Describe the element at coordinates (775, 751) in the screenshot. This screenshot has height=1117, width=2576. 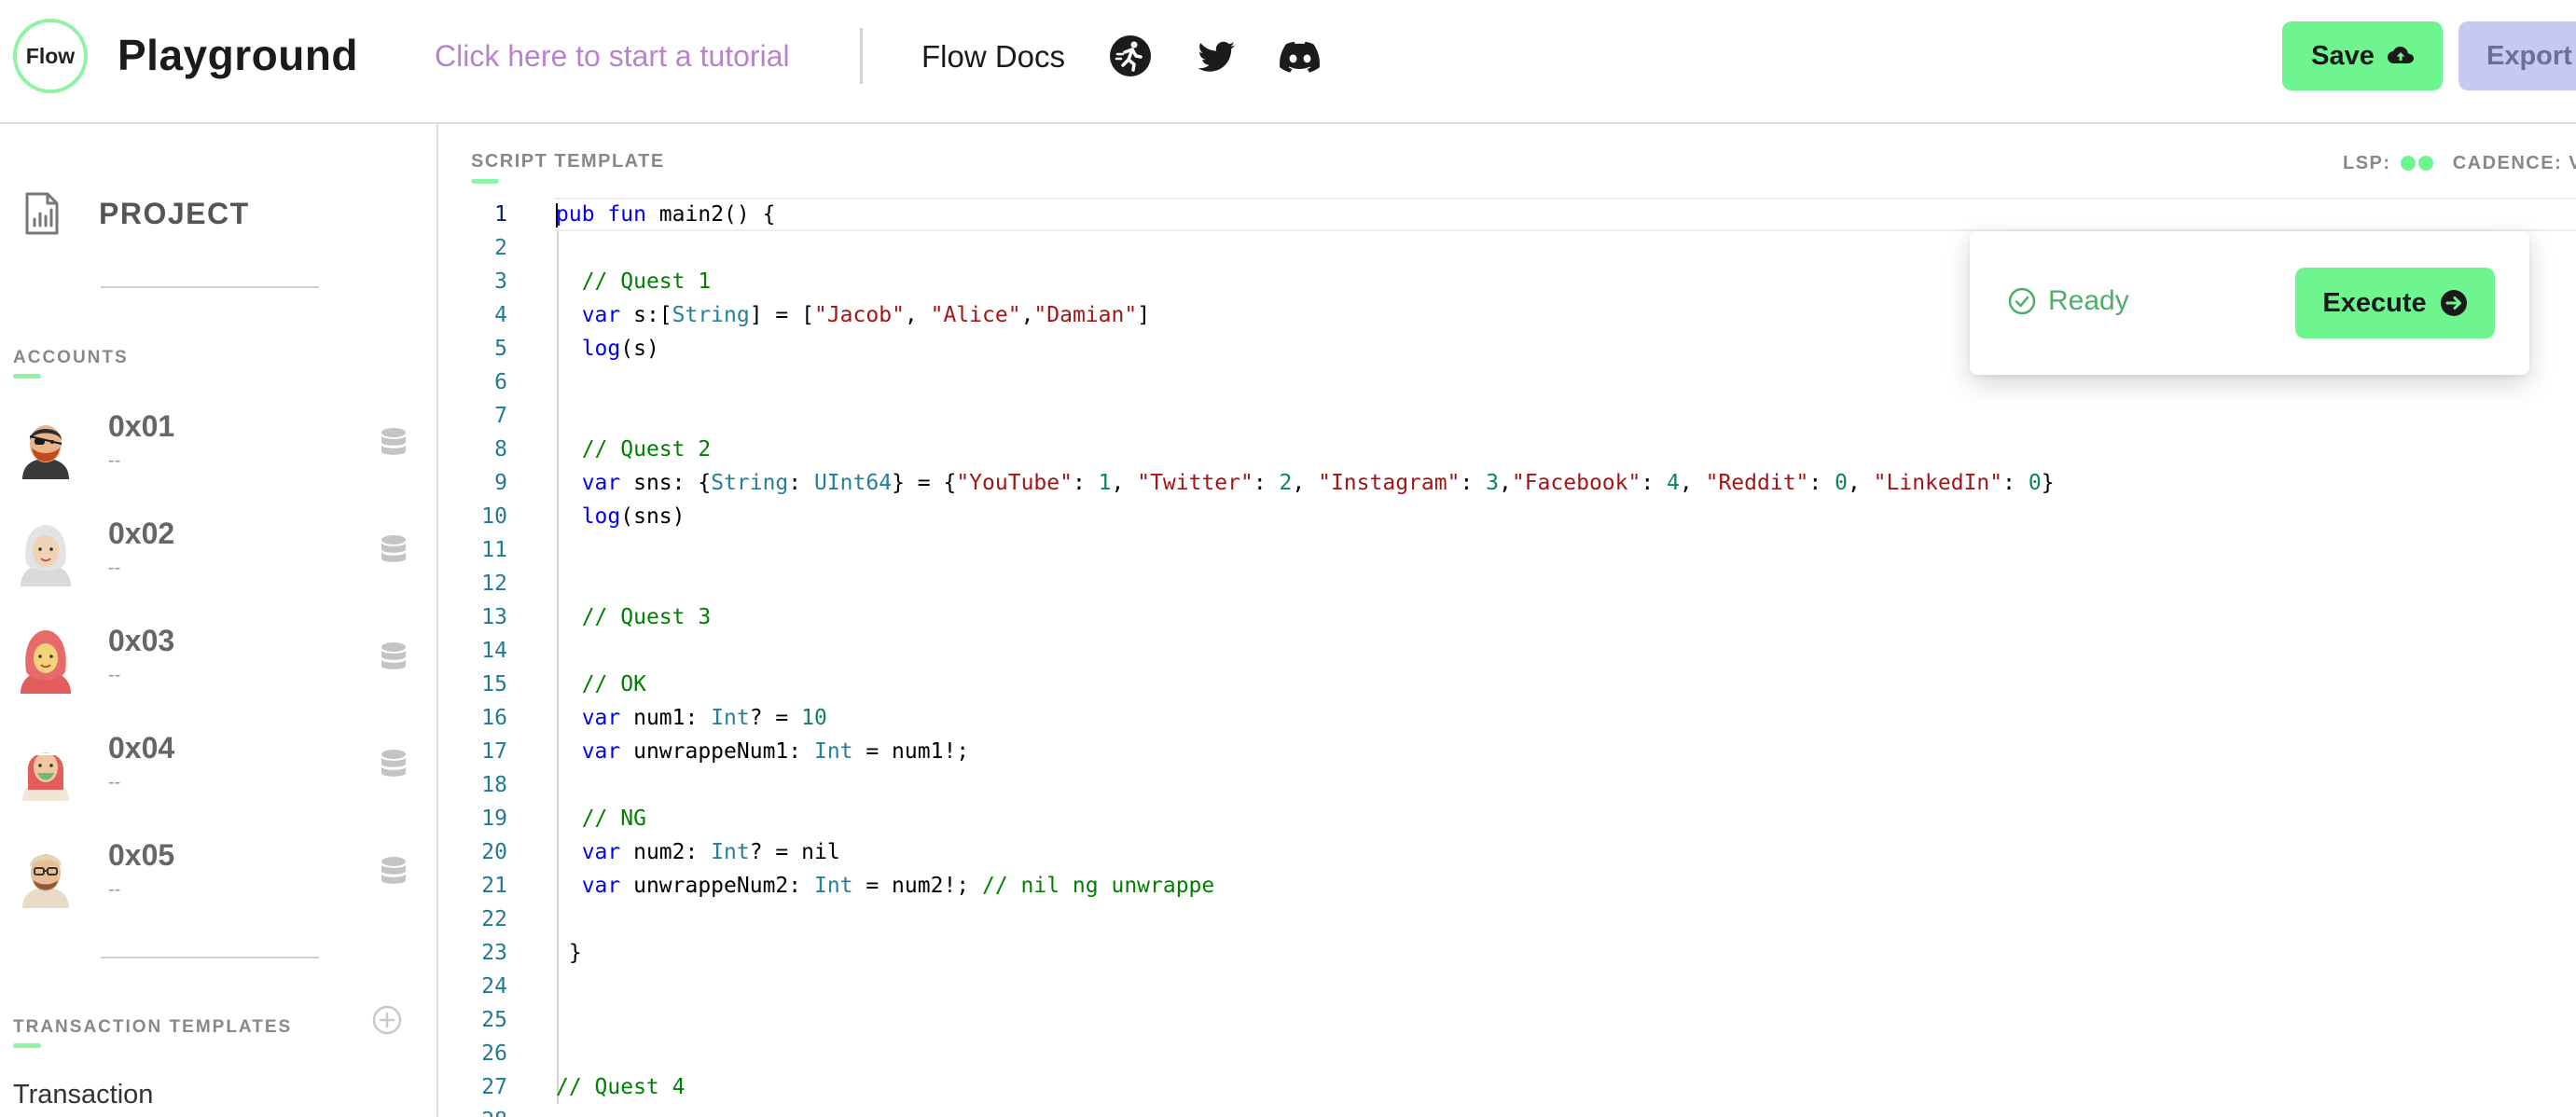
I see `code-text: var unwrappeNum1: Int = num1!;` at that location.